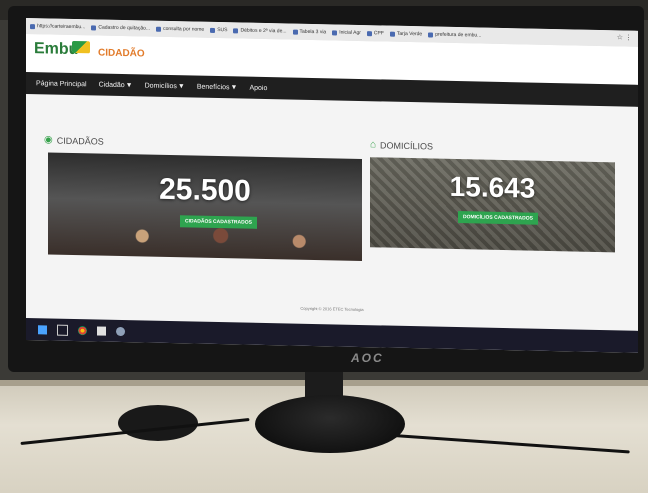  What do you see at coordinates (80, 141) in the screenshot?
I see `citizens-title-text: CIDADÃOS` at bounding box center [80, 141].